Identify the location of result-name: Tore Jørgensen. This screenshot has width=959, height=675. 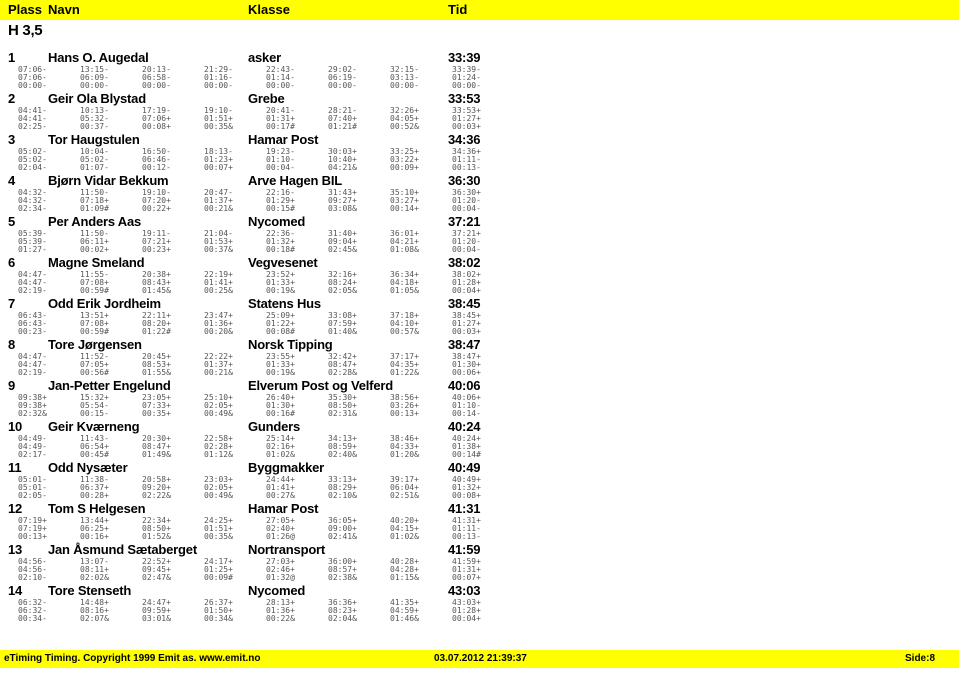
(95, 344).